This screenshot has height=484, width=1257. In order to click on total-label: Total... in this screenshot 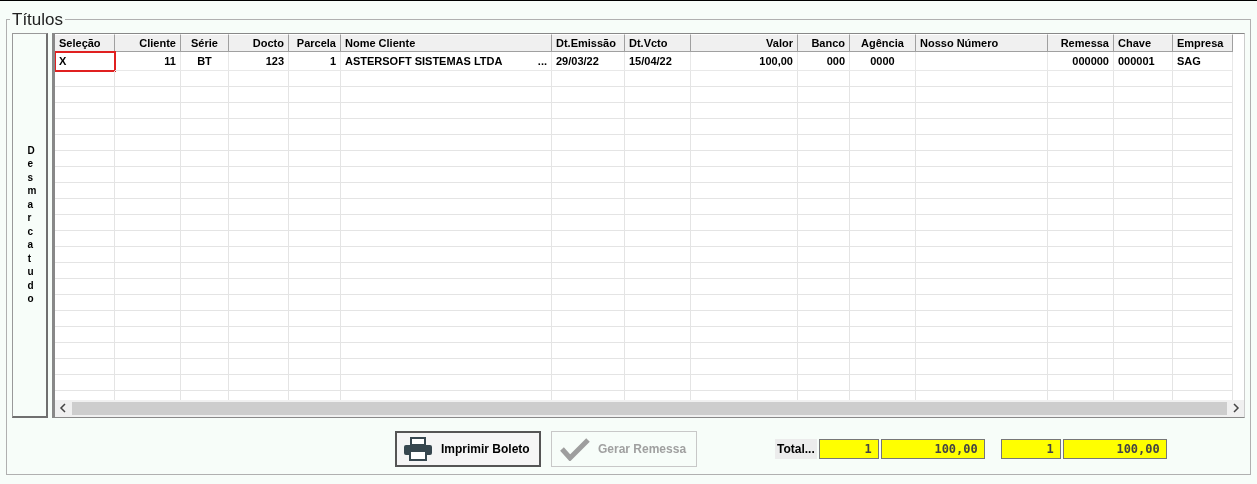, I will do `click(796, 448)`.